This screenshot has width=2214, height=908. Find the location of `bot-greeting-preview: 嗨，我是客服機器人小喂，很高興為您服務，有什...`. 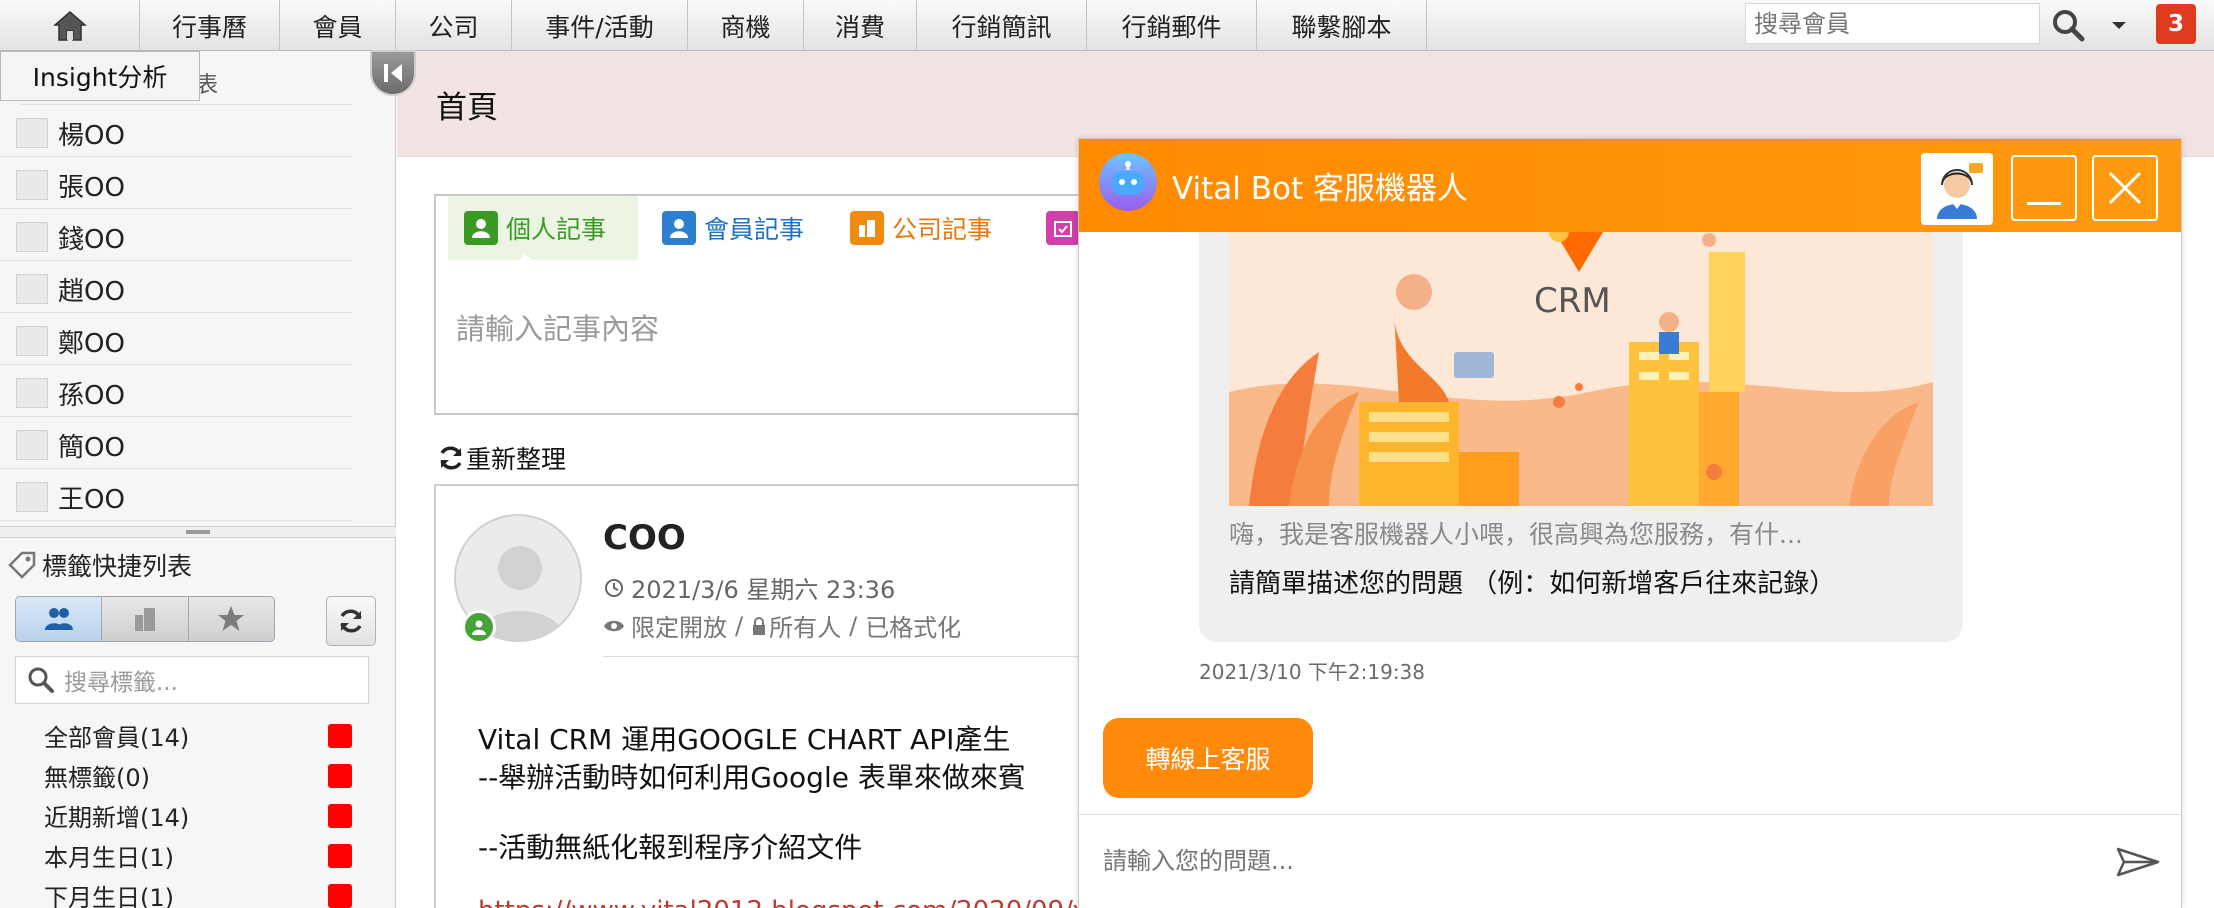

bot-greeting-preview: 嗨，我是客服機器人小喂，很高興為您服務，有什... is located at coordinates (1516, 534).